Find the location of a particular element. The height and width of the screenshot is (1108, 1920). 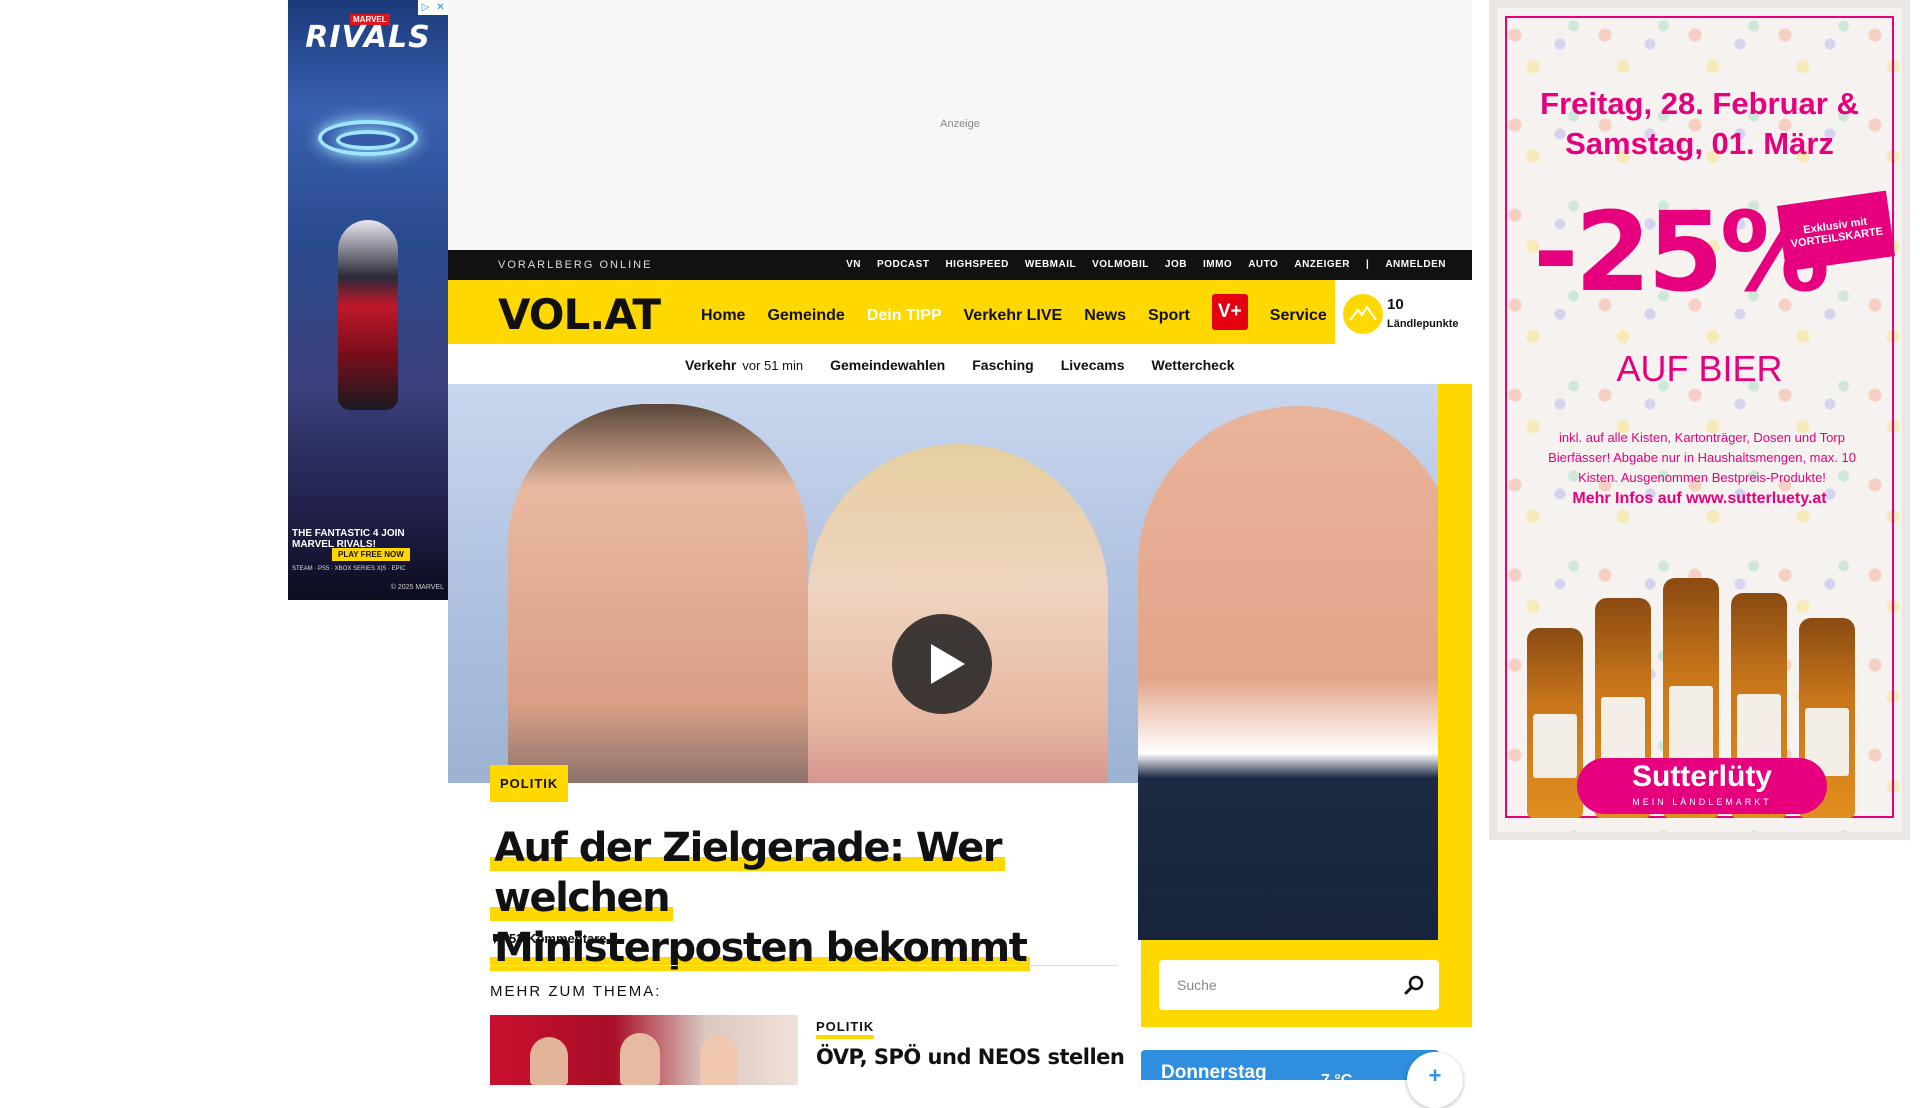

comments-count: 53 Kommentare is located at coordinates (558, 938).